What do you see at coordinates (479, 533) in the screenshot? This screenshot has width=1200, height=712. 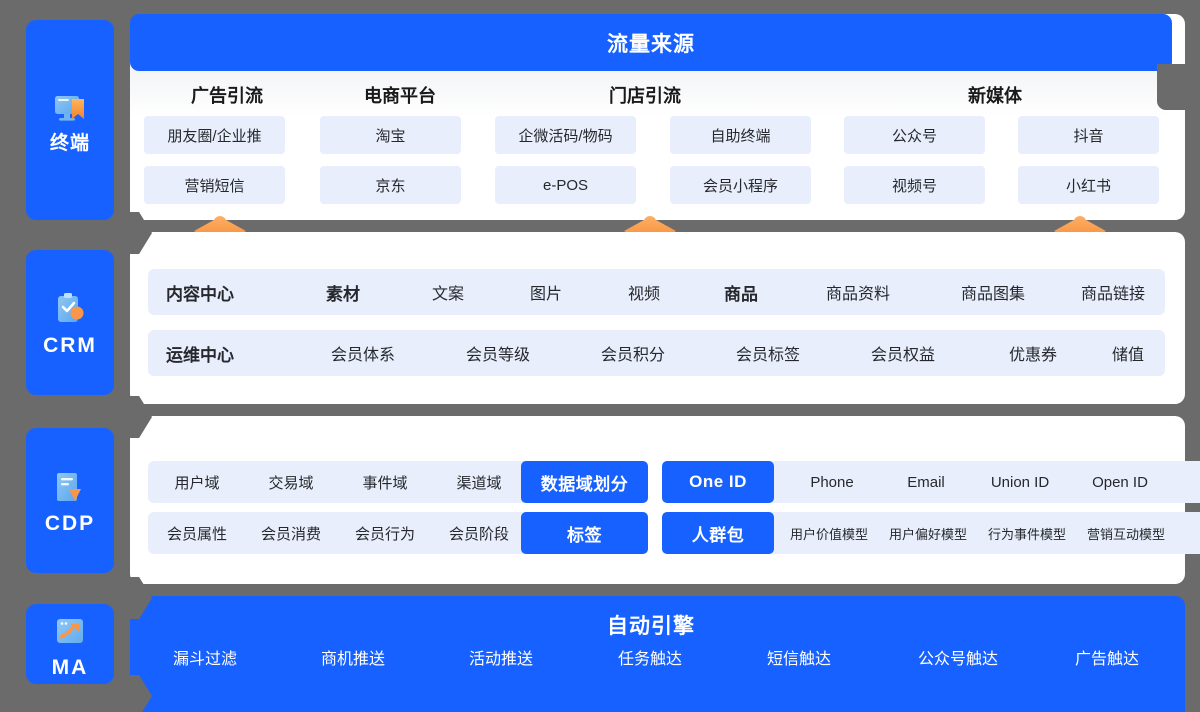 I see `cdp-cell: 会员阶段` at bounding box center [479, 533].